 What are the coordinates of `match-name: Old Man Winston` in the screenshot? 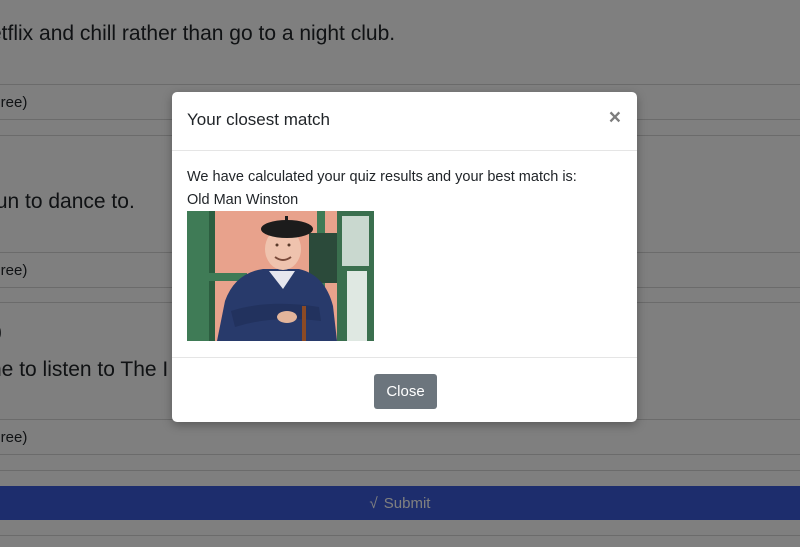 It's located at (243, 200).